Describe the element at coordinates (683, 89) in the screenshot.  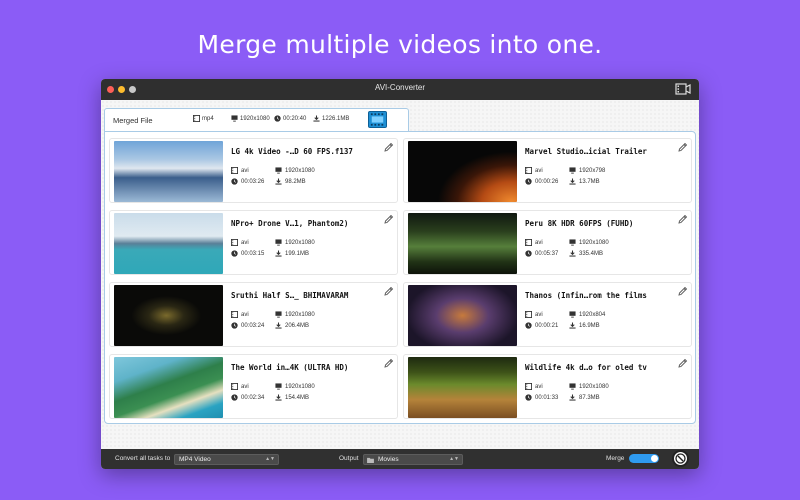
I see `film-converter-icon` at that location.